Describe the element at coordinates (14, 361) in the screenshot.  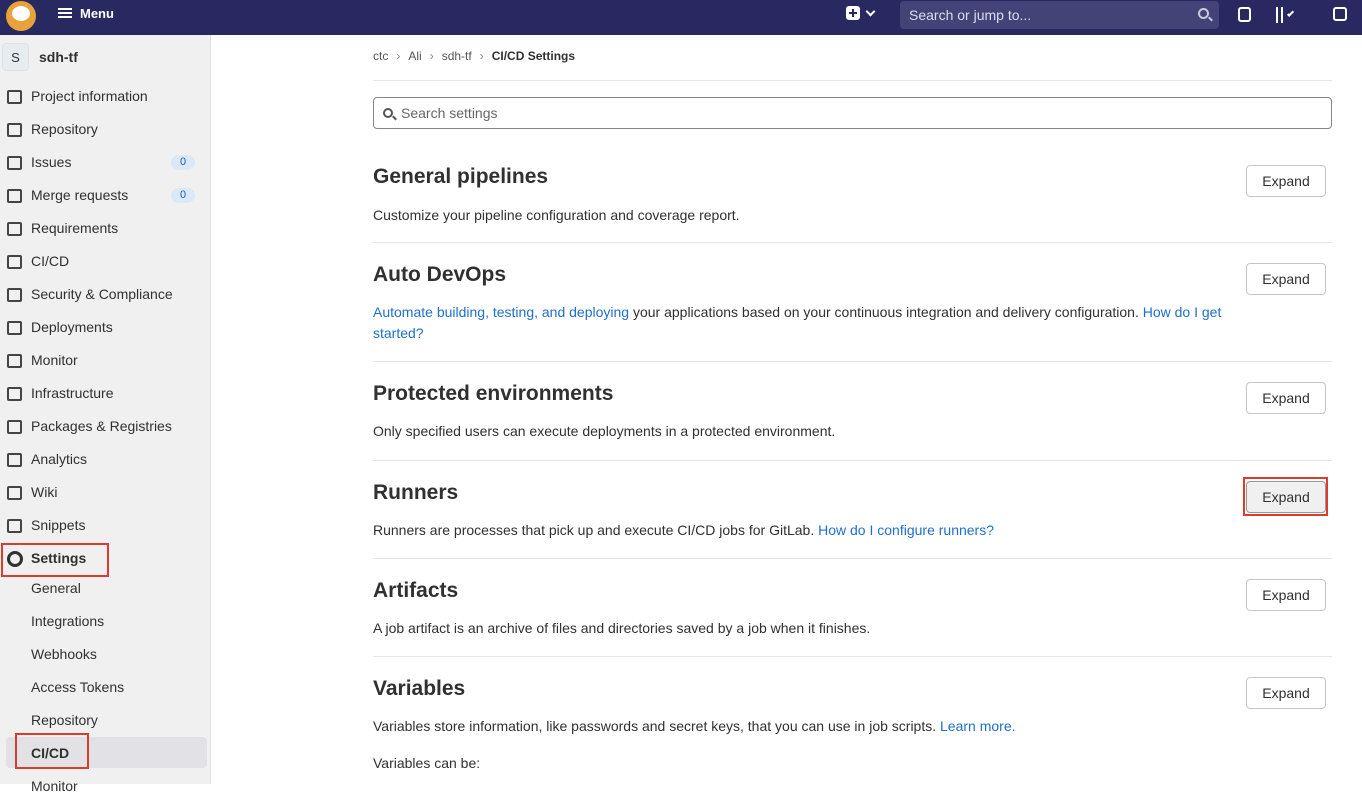
I see `monitor-icon` at that location.